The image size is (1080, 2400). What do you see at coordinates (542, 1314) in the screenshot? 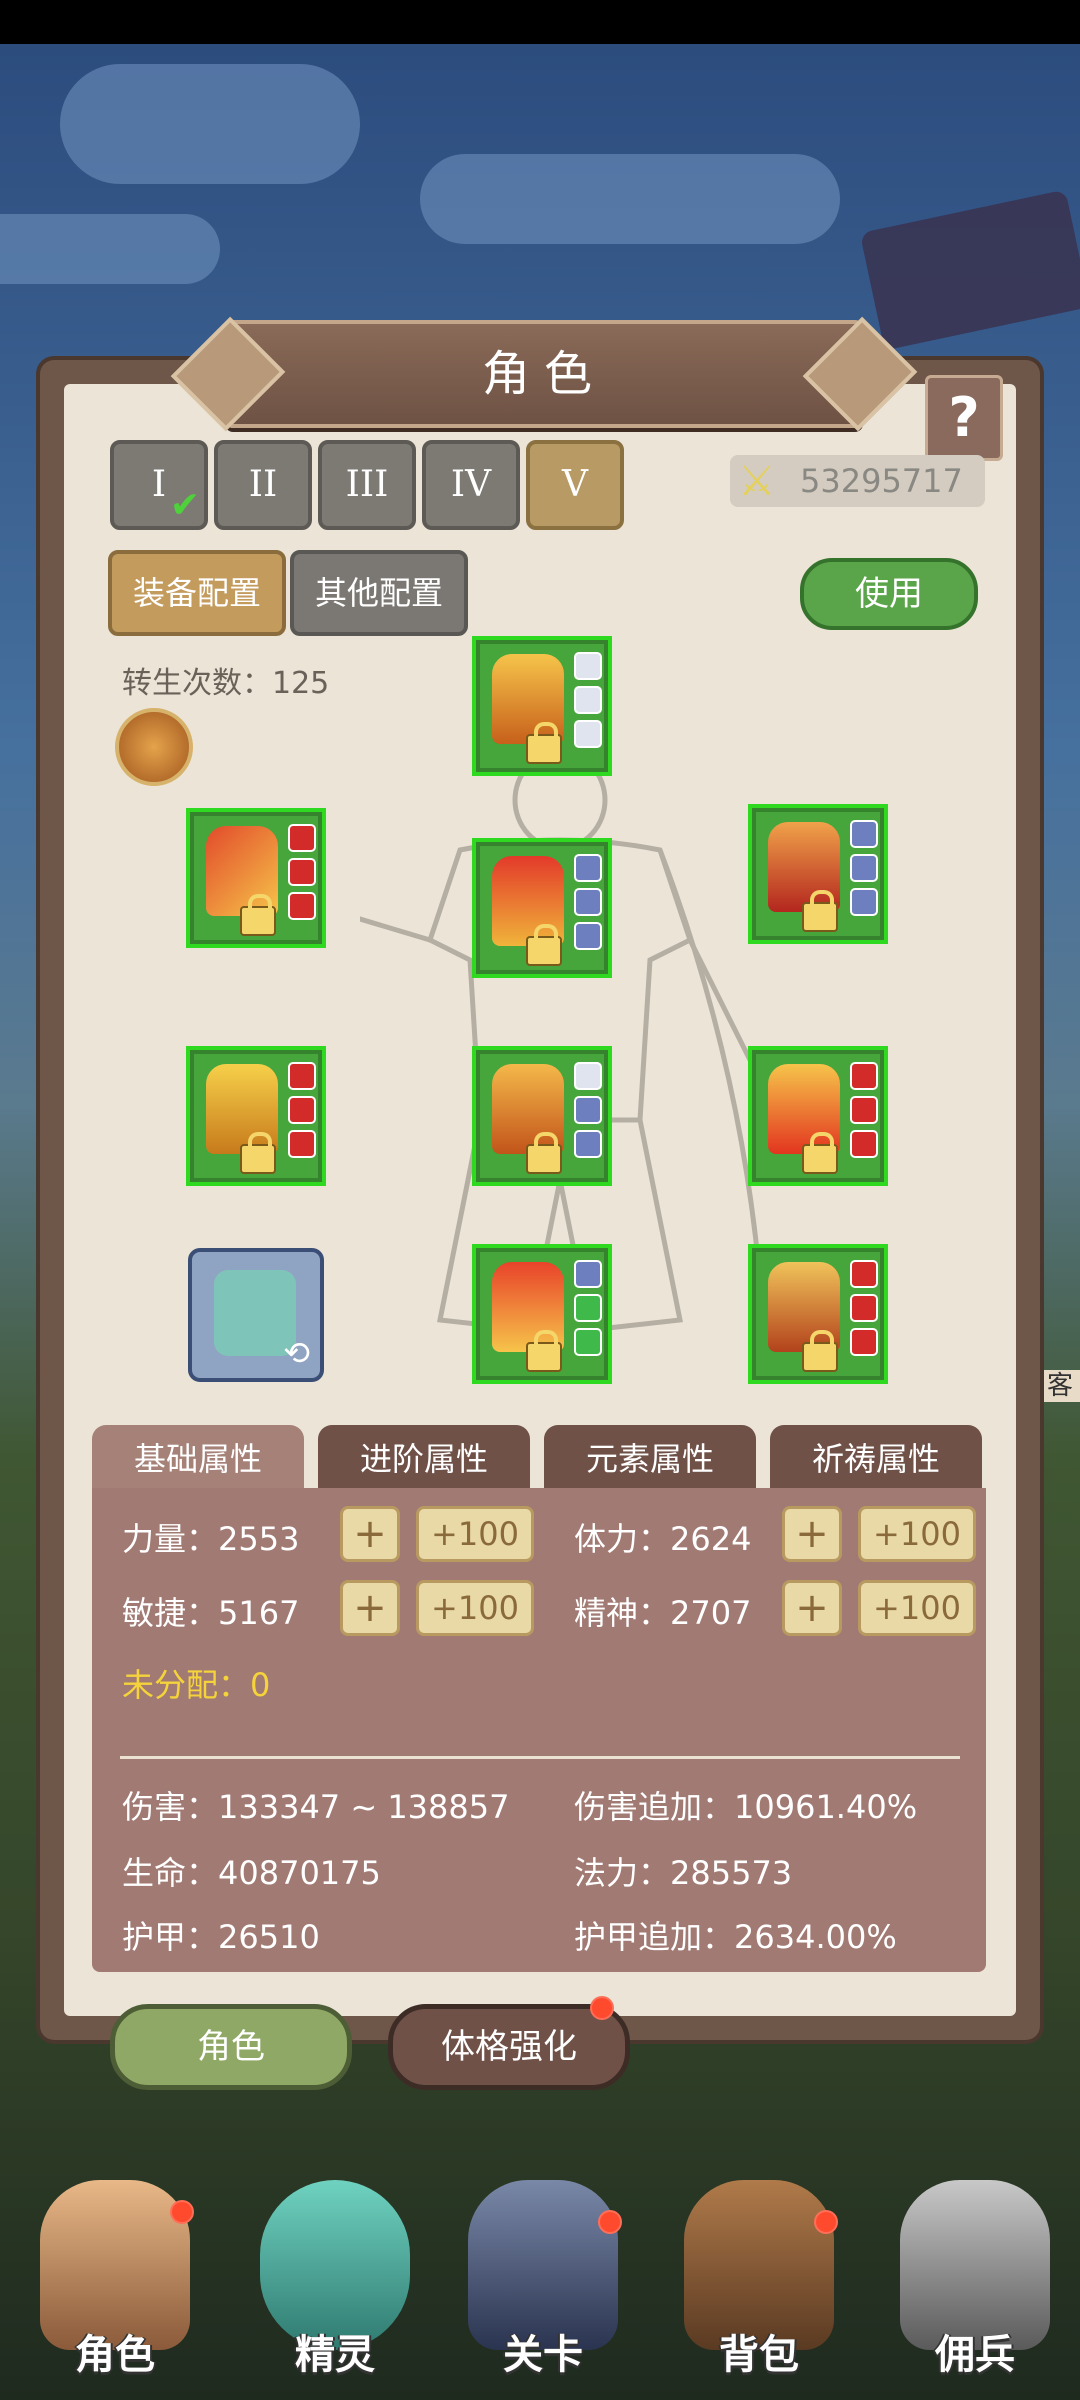
I see `equip-slot-boots` at bounding box center [542, 1314].